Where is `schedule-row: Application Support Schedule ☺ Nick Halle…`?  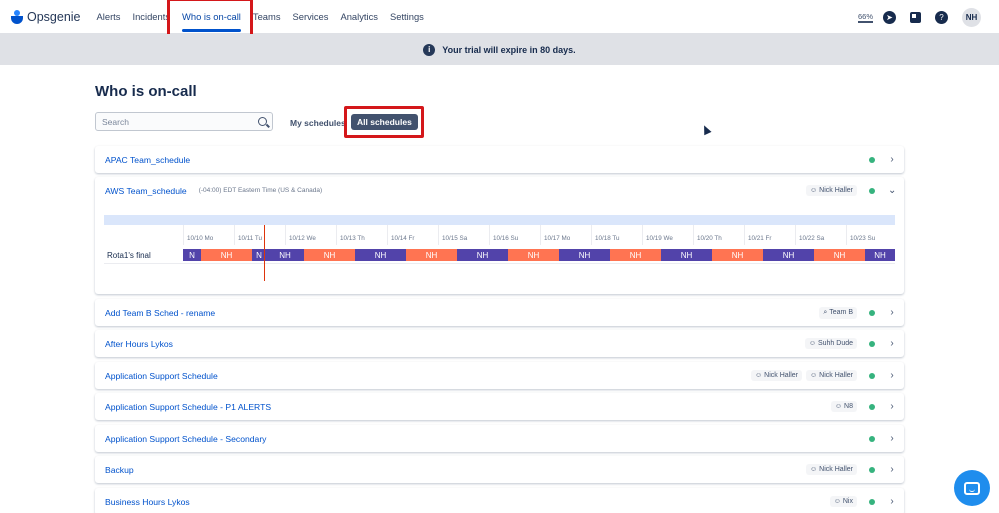
schedule-row: Application Support Schedule ☺ Nick Halle… is located at coordinates (499, 375).